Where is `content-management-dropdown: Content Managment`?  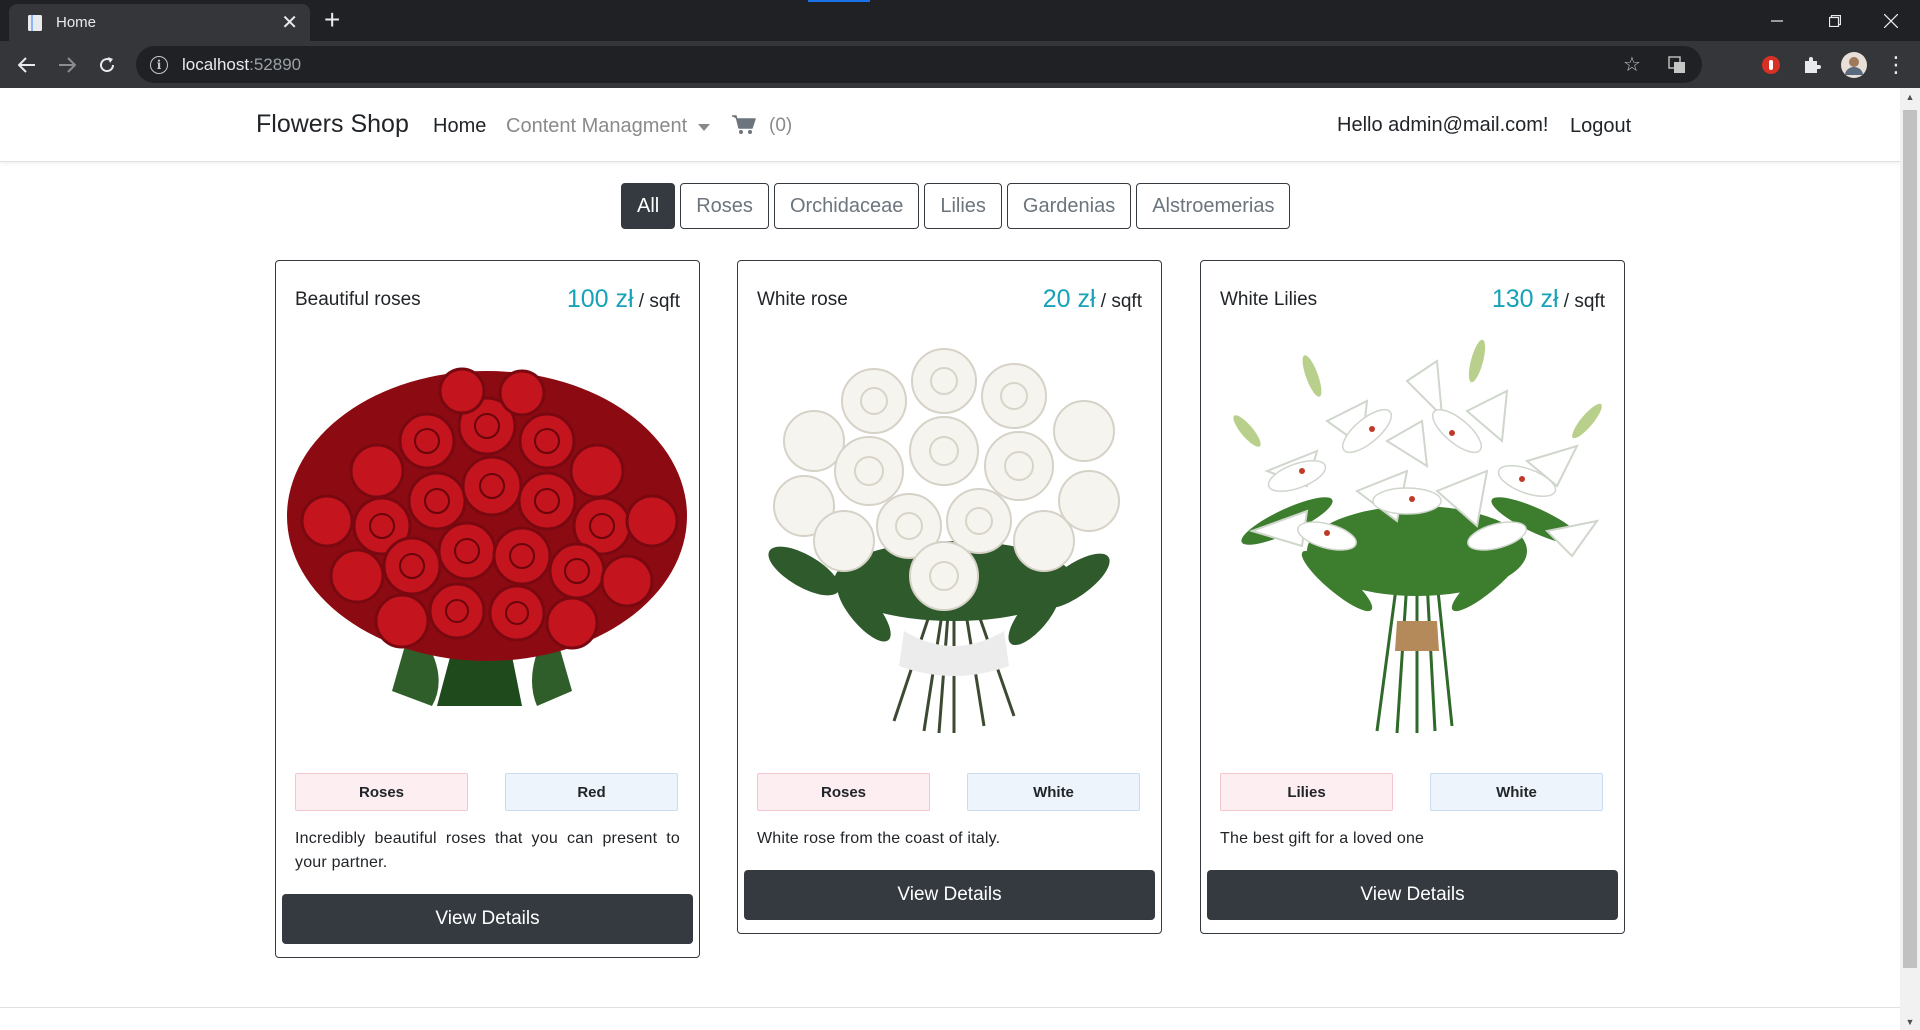 content-management-dropdown: Content Managment is located at coordinates (608, 126).